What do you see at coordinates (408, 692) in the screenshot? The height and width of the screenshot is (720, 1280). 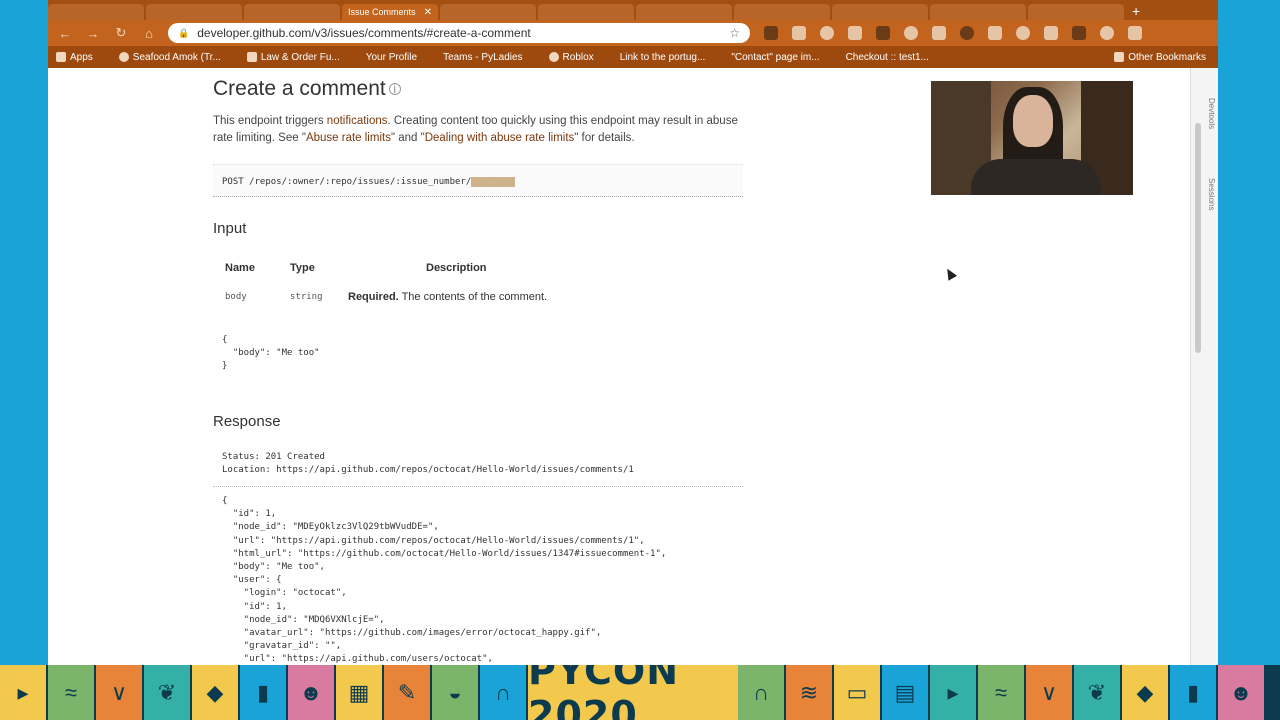 I see `feather-icon: ✎` at bounding box center [408, 692].